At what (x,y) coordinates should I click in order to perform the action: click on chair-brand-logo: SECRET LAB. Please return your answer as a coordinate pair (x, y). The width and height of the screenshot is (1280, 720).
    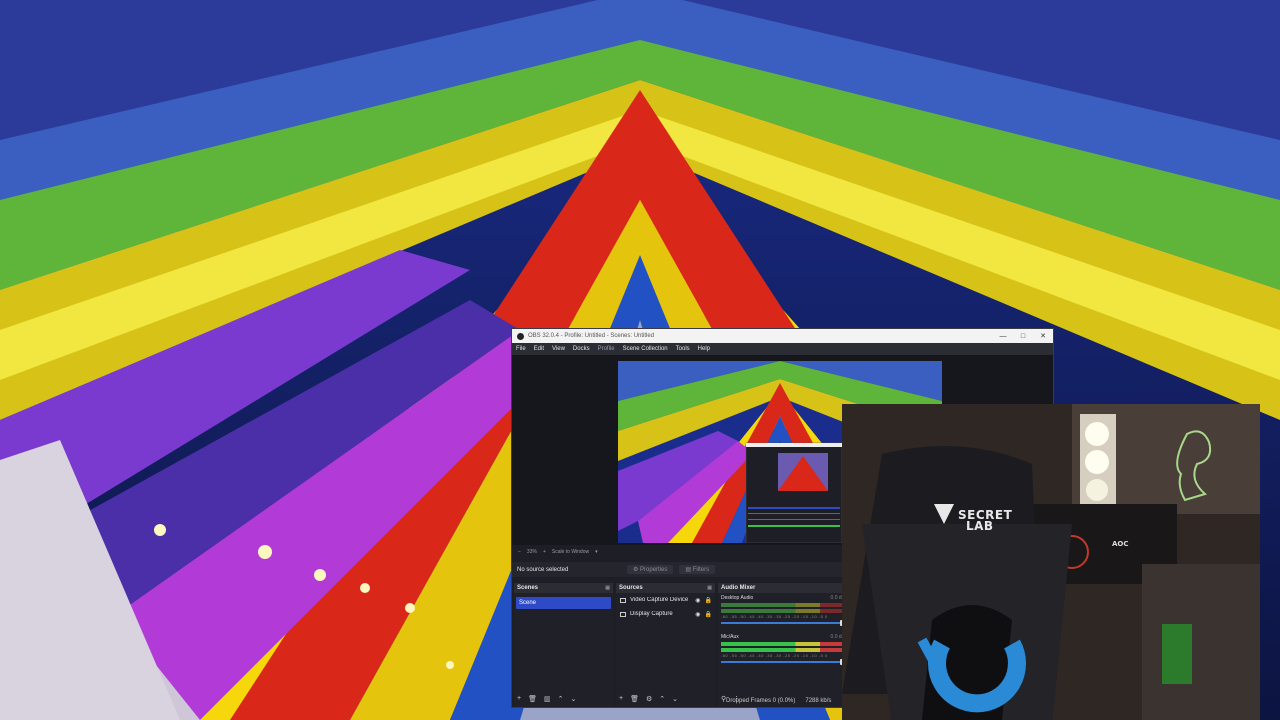
    Looking at the image, I should click on (985, 520).